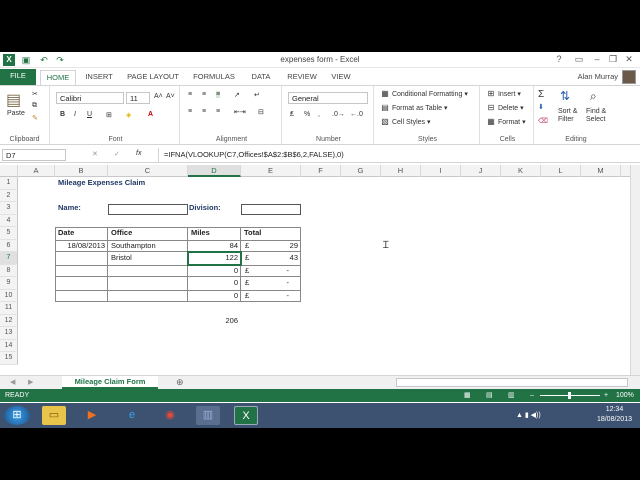 This screenshot has width=640, height=480. I want to click on sort-label: Sort &, so click(567, 111).